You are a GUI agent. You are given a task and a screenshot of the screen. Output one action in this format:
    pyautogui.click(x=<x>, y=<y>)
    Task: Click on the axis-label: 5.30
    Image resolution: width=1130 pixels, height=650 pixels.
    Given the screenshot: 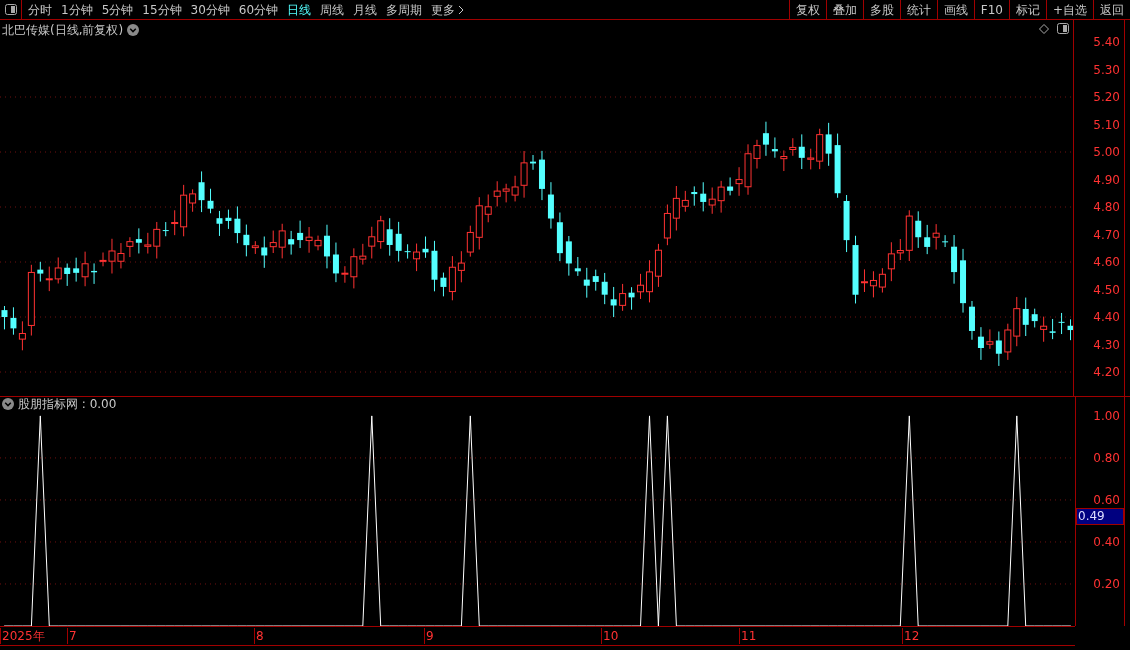 What is the action you would take?
    pyautogui.click(x=1106, y=69)
    